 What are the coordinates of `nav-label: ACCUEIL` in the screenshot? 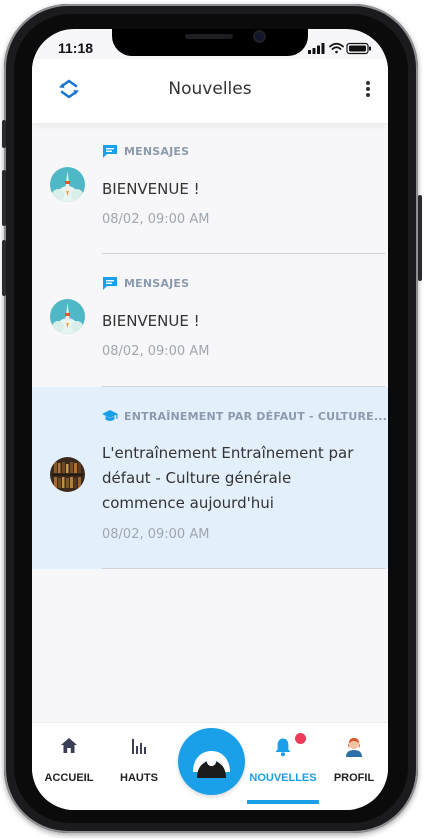 It's located at (69, 778).